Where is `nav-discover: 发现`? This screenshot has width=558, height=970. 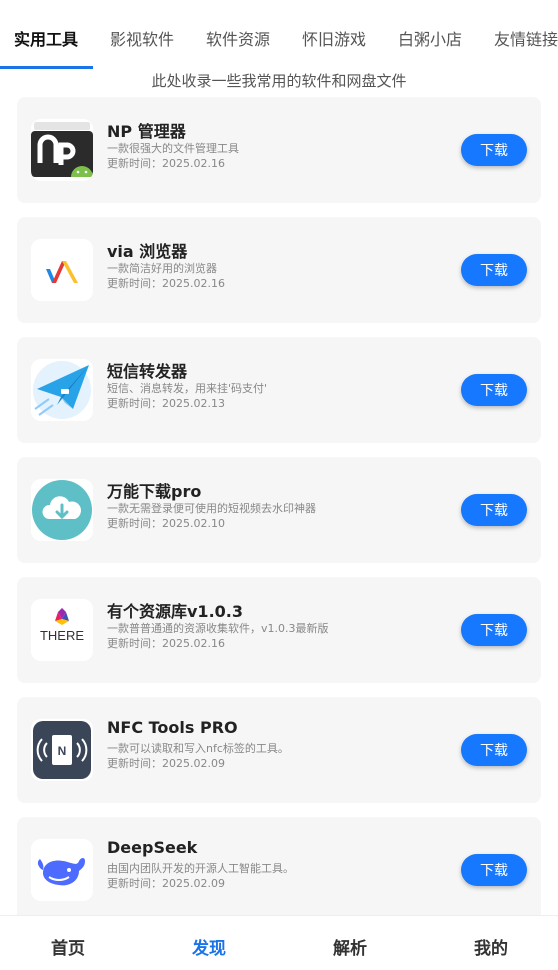
nav-discover: 发现 is located at coordinates (209, 946).